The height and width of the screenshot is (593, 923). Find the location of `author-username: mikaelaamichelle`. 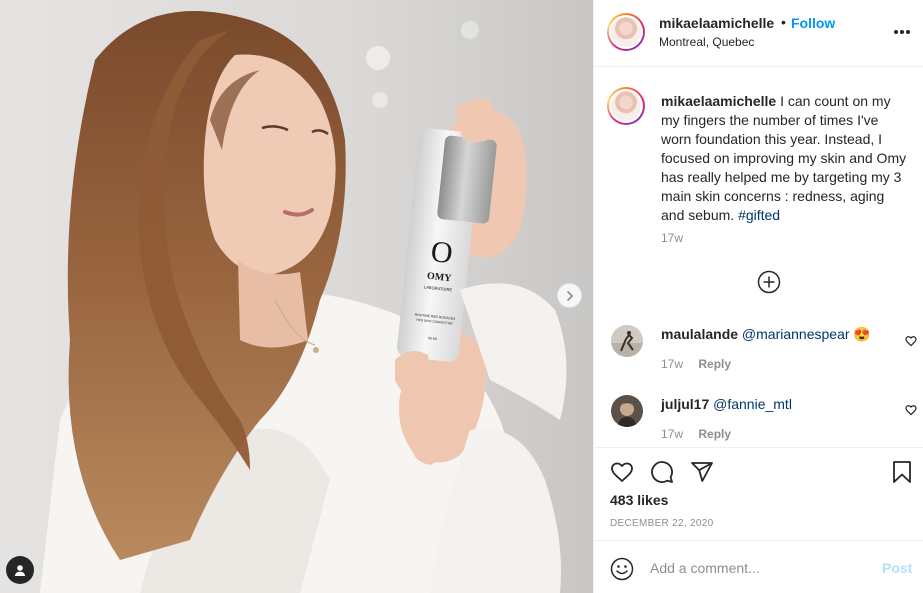

author-username: mikaelaamichelle is located at coordinates (716, 23).